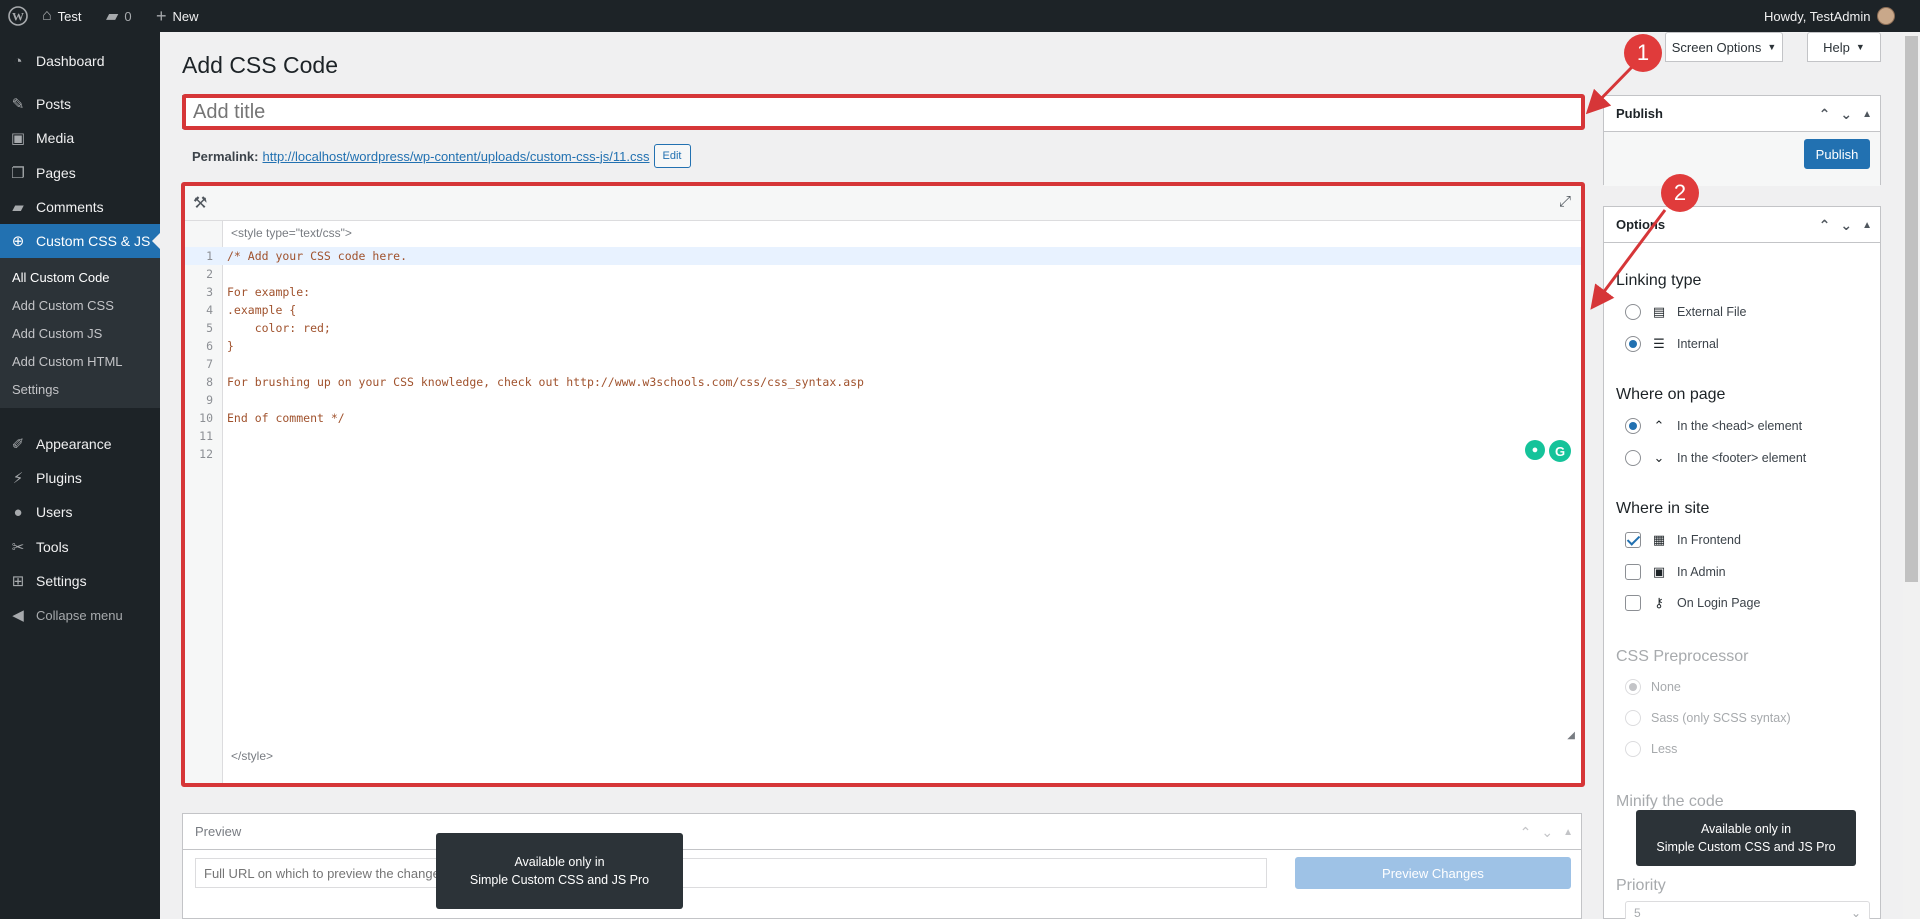  I want to click on scrollbar-thumb, so click(1911, 309).